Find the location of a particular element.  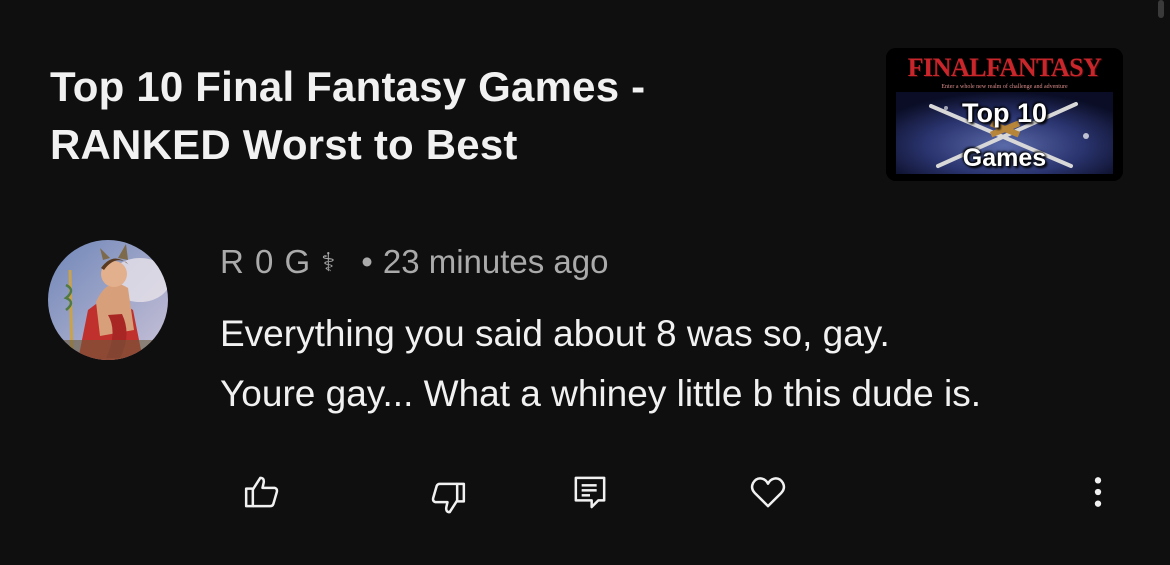

like-icon is located at coordinates (261, 492).